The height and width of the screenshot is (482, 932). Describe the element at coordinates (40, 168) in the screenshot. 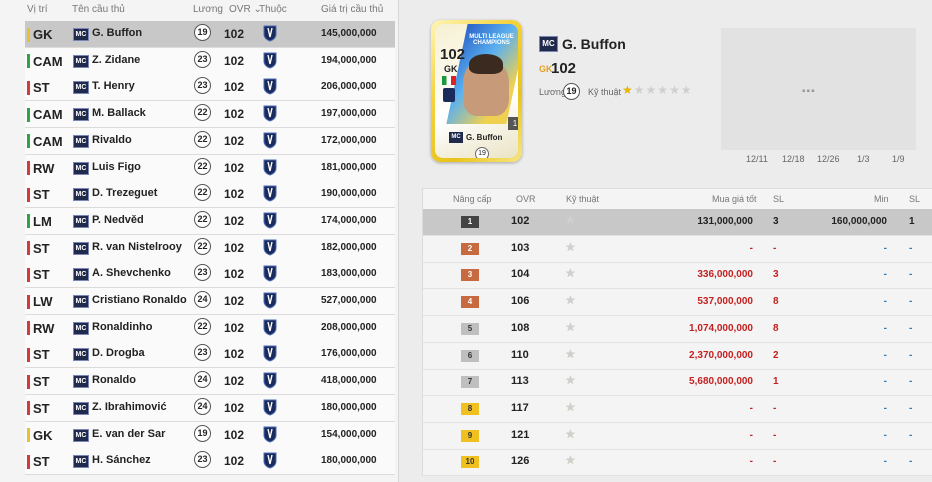

I see `player-position: RW` at that location.